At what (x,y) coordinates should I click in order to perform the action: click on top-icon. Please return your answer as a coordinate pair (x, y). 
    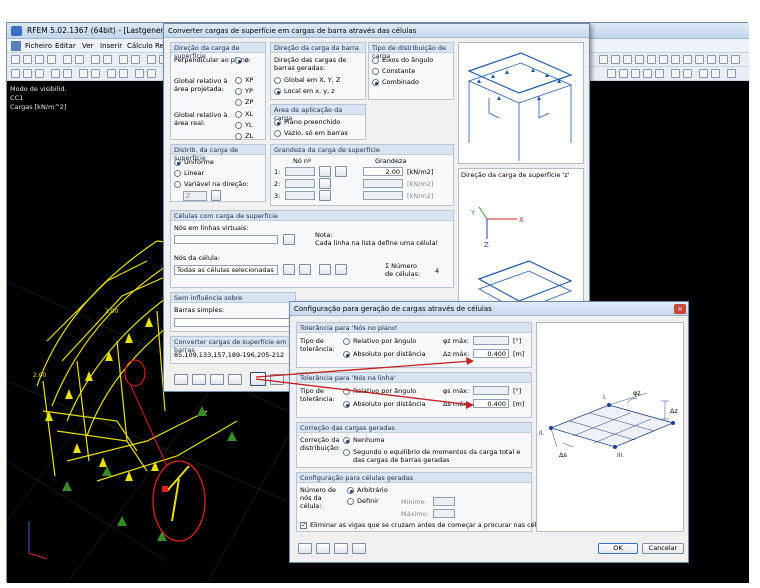
    Looking at the image, I should click on (659, 73).